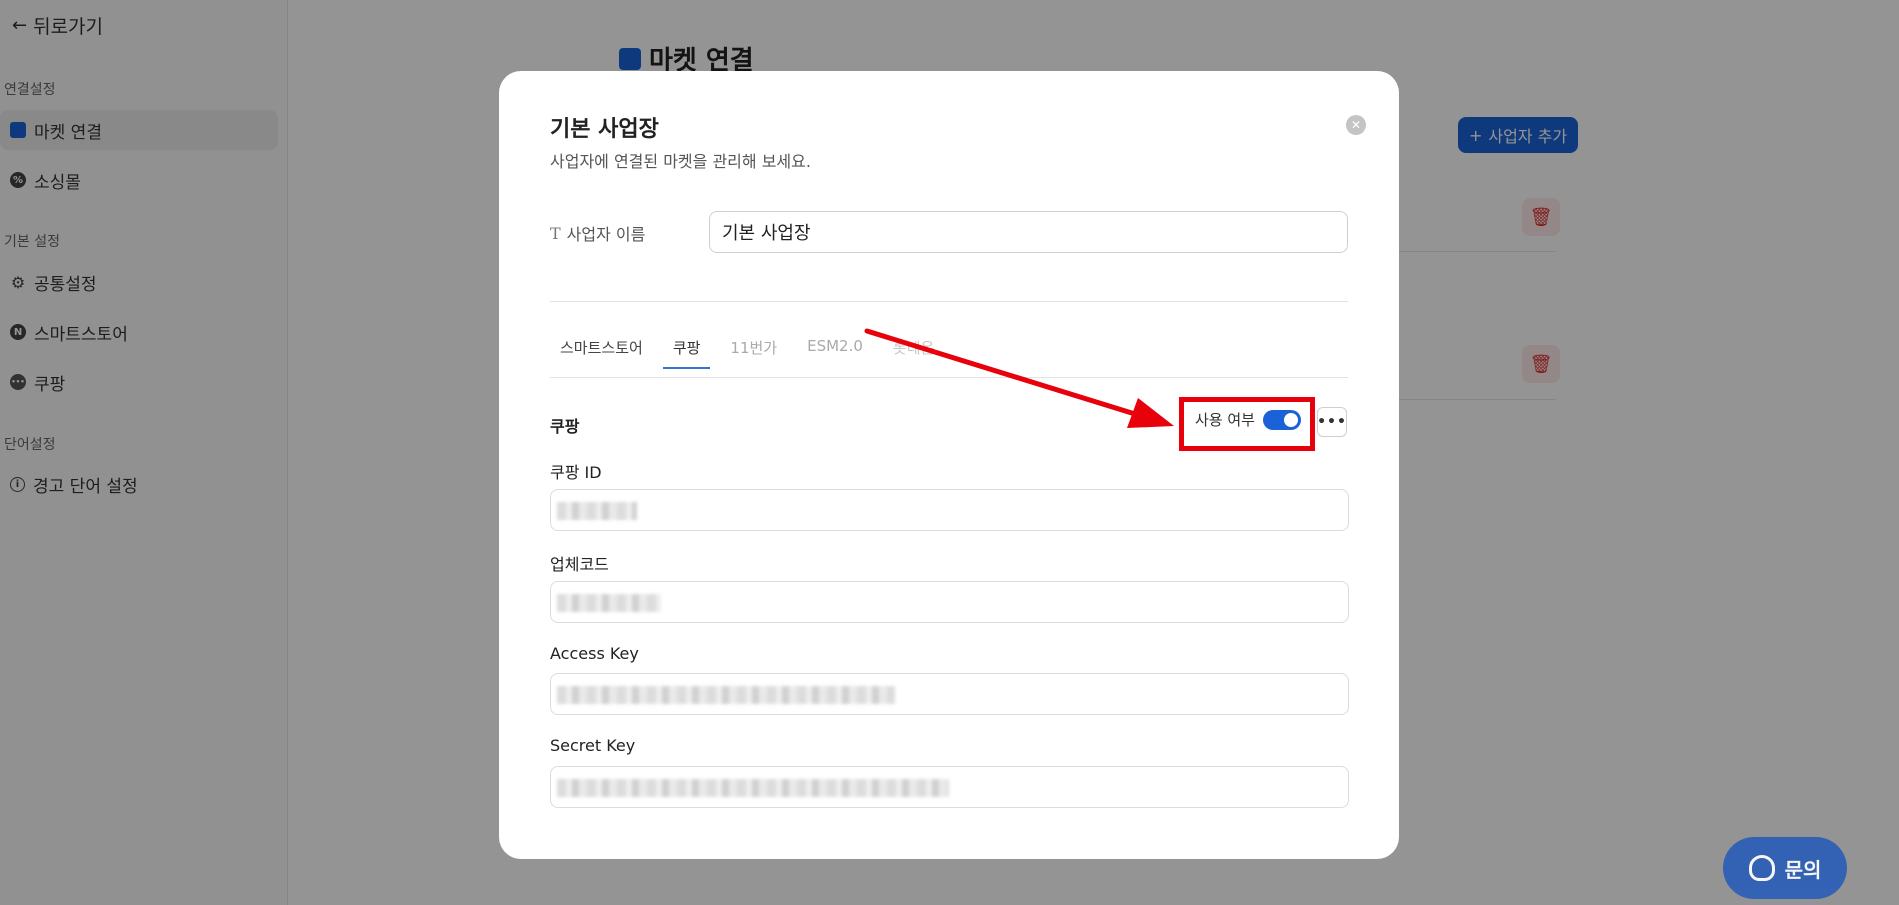 The height and width of the screenshot is (905, 1899). What do you see at coordinates (1803, 869) in the screenshot?
I see `help-label: 문의` at bounding box center [1803, 869].